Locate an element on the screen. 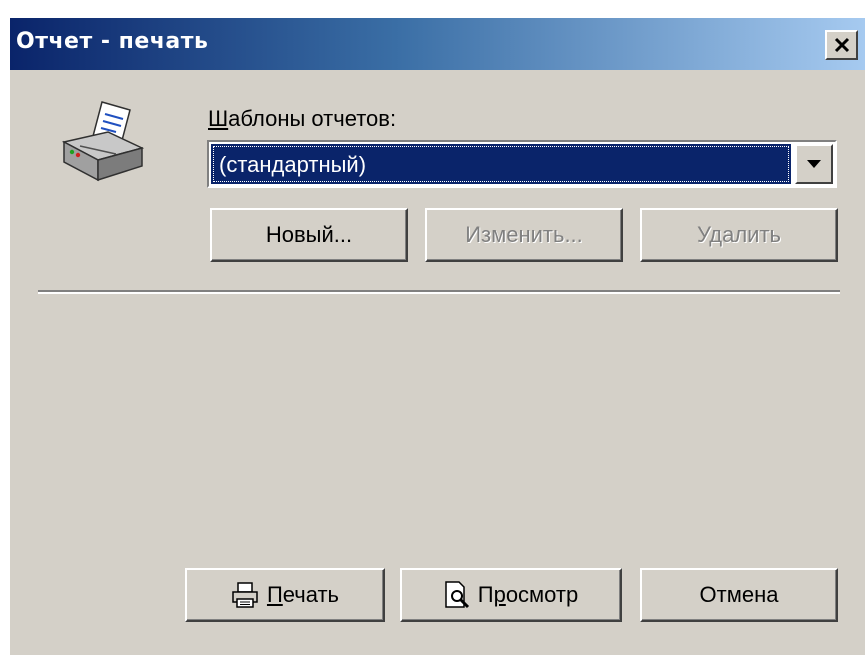 The image size is (865, 655). preview-label-mnemonic: р is located at coordinates (499, 594).